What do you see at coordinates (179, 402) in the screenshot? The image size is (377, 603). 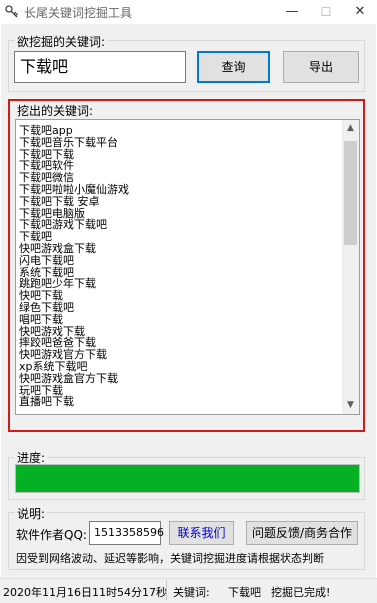 I see `list-item: 直播吧下载` at bounding box center [179, 402].